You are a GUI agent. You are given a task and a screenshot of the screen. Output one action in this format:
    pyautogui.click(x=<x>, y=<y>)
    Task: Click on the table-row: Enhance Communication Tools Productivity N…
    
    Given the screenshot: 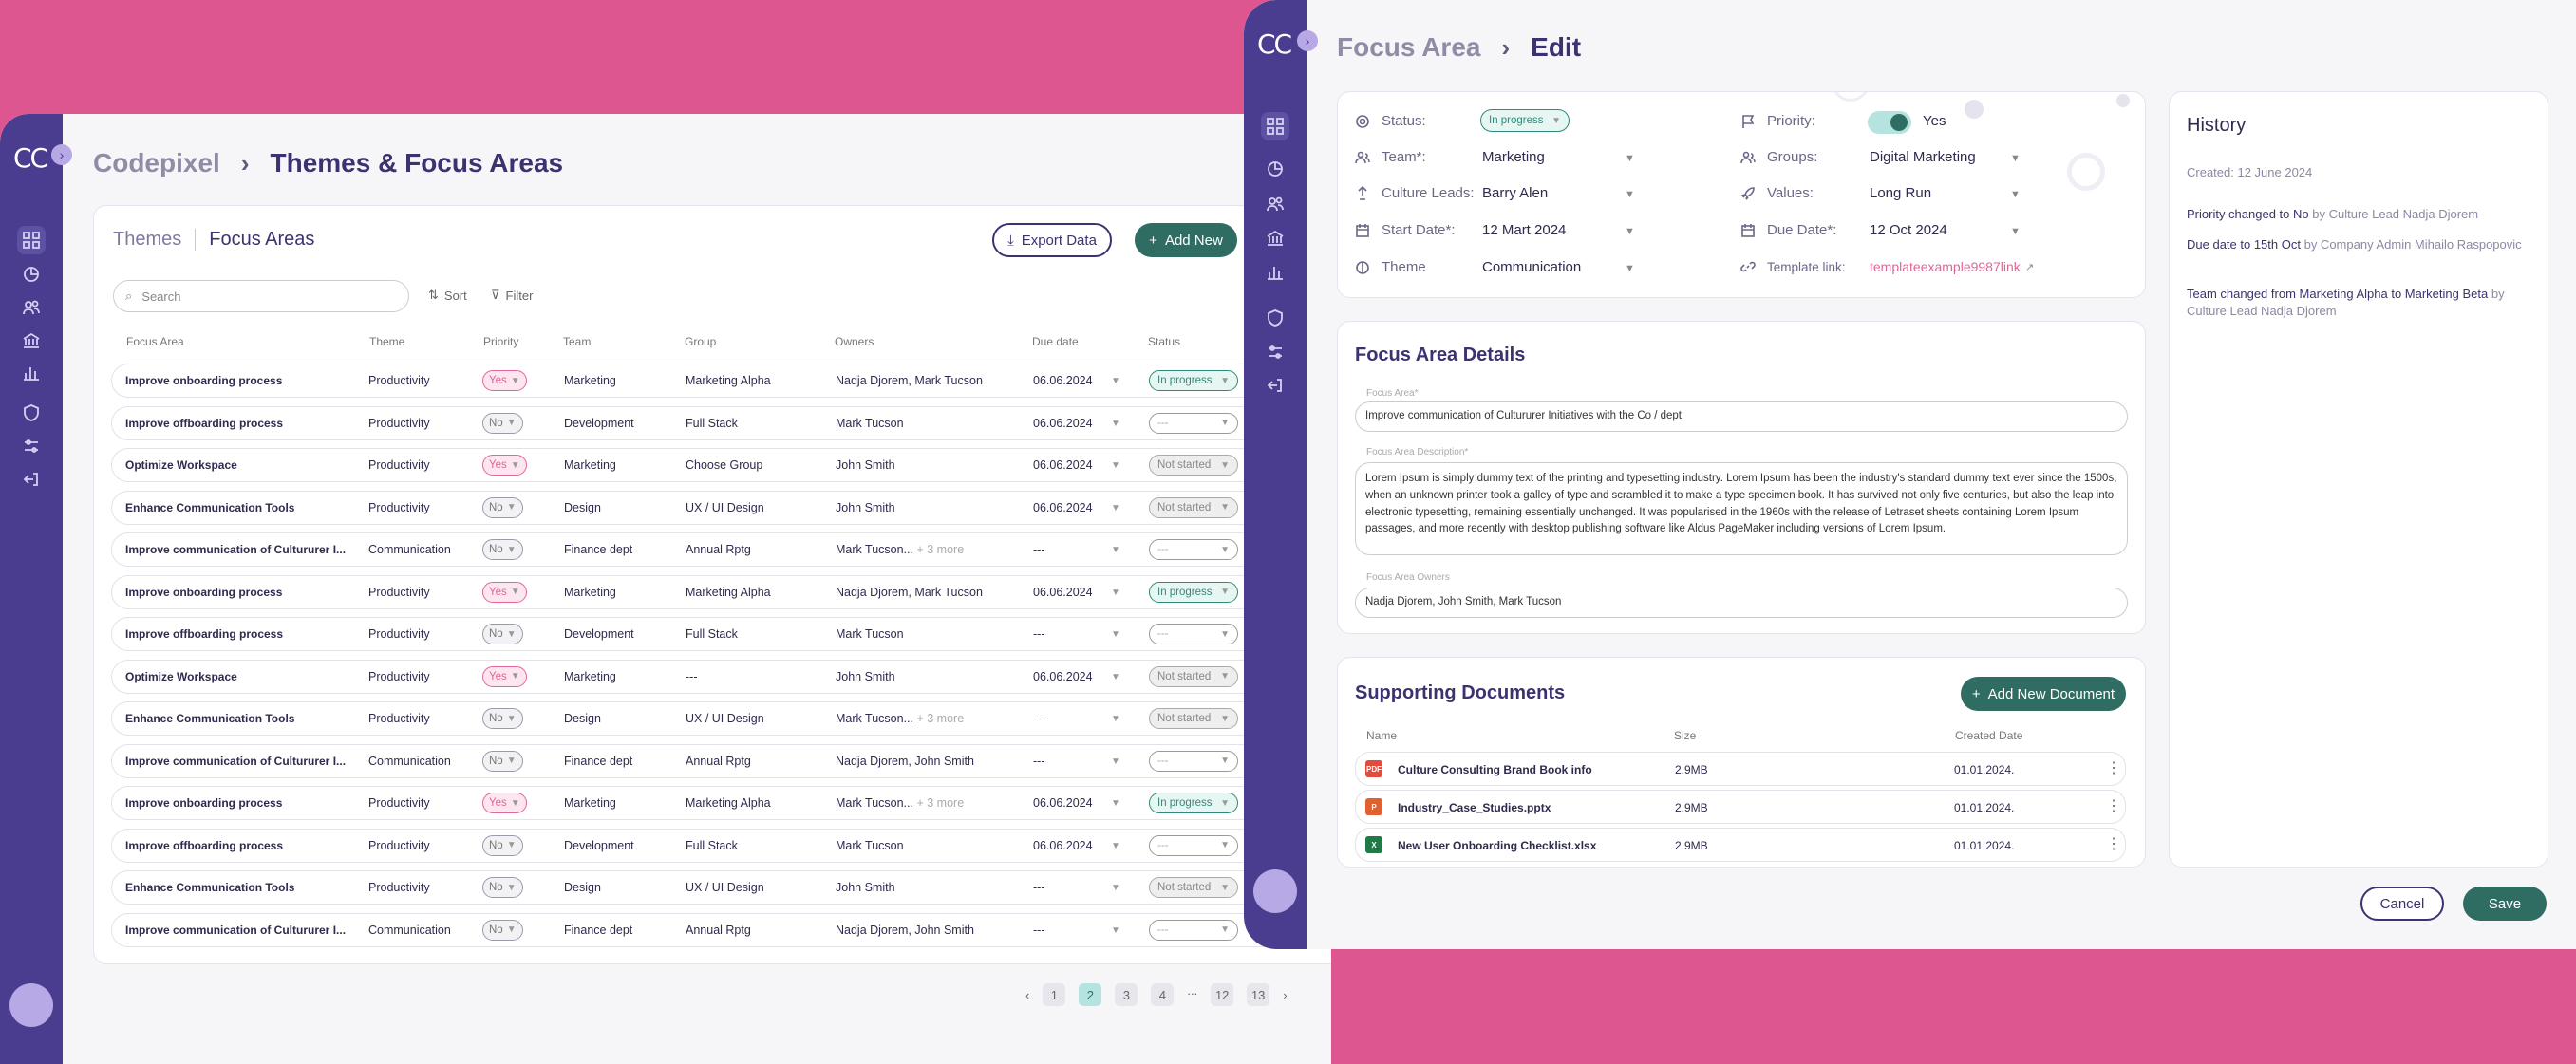 What is the action you would take?
    pyautogui.click(x=721, y=507)
    